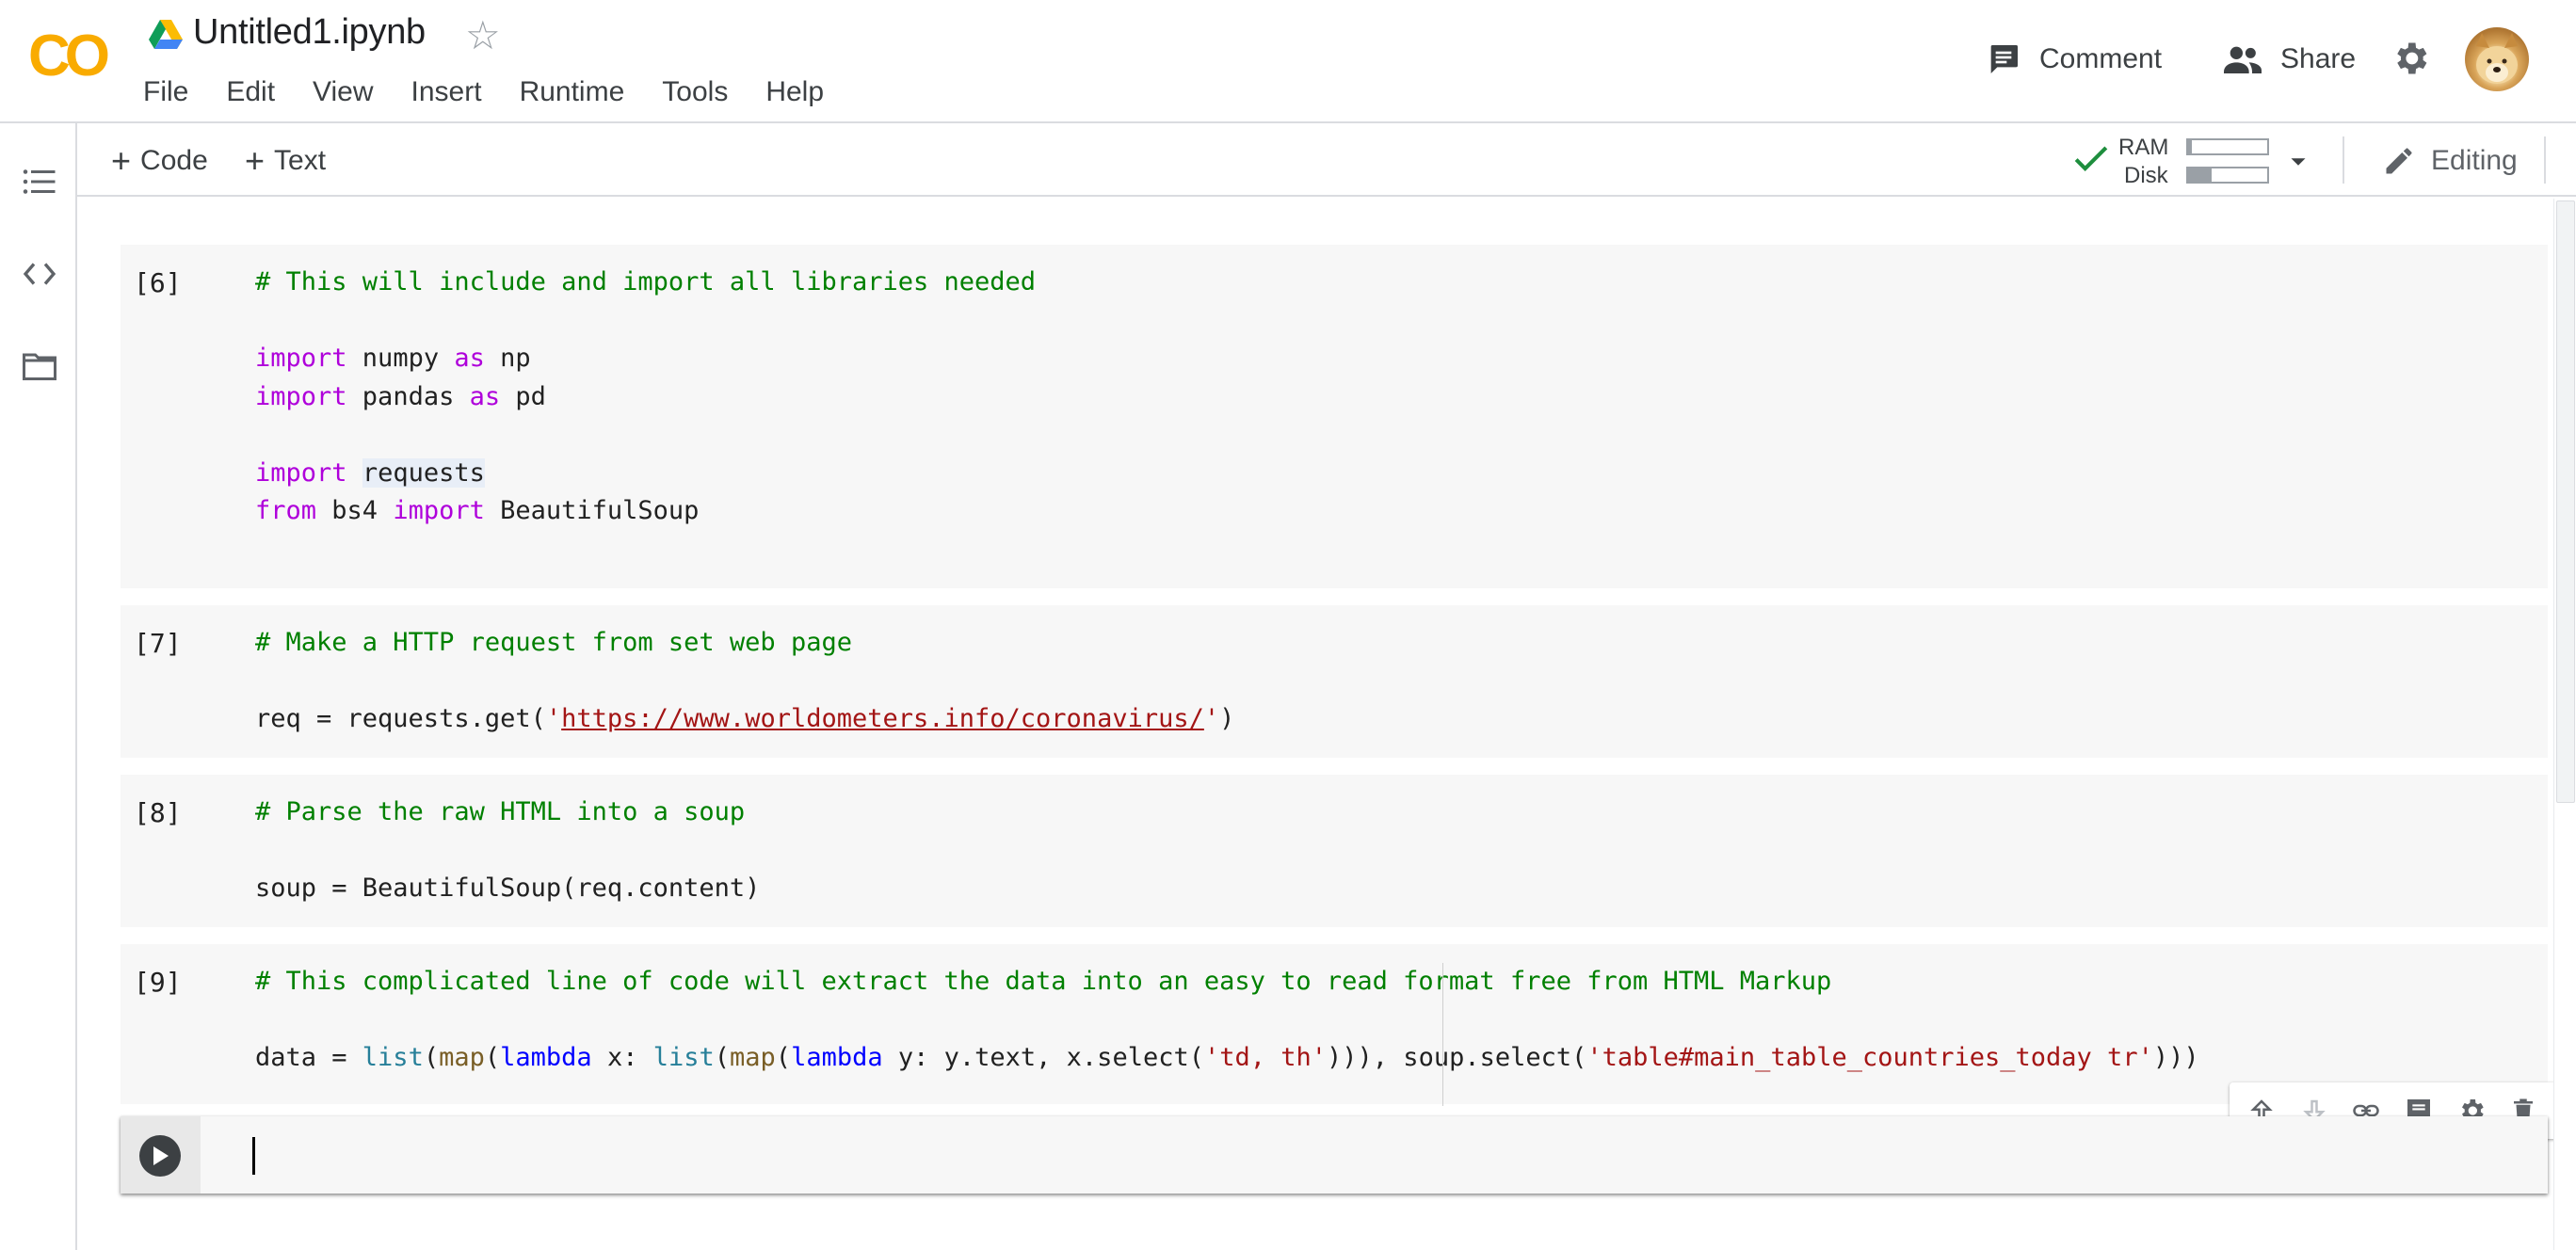  What do you see at coordinates (500, 812) in the screenshot?
I see `code-line: # Parse the raw HTML into a soup` at bounding box center [500, 812].